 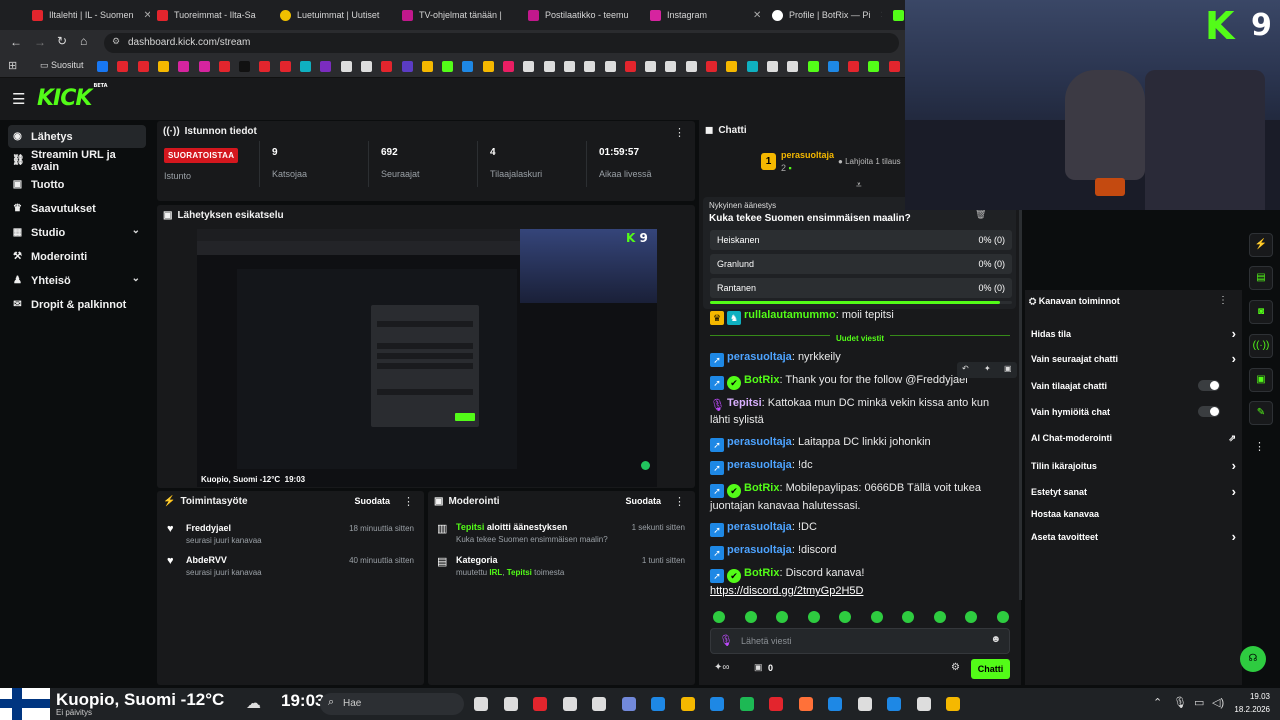 What do you see at coordinates (1133, 333) in the screenshot?
I see `action-slow-mode: Hidas tila ›` at bounding box center [1133, 333].